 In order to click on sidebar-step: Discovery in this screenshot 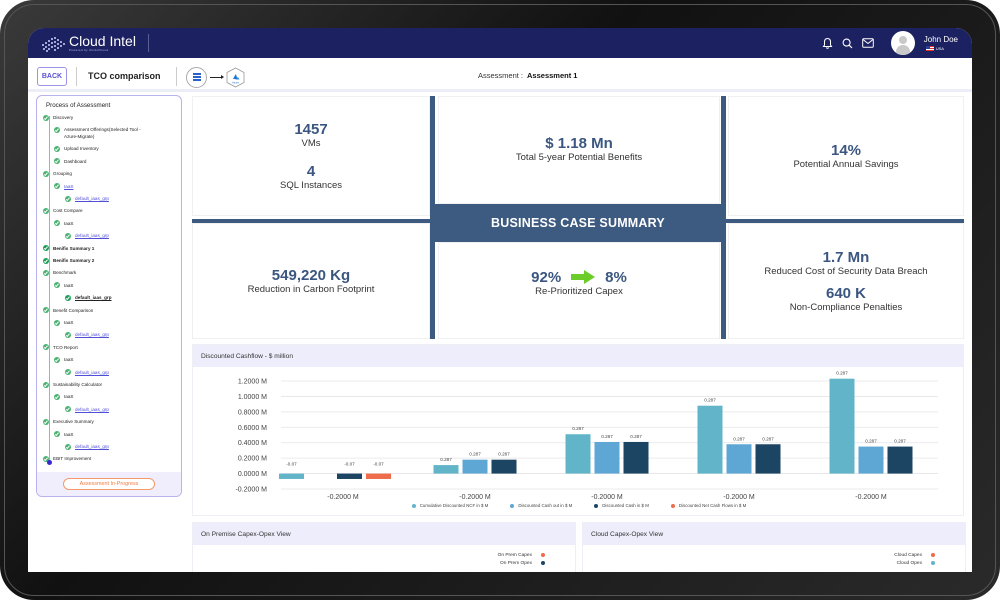, I will do `click(58, 117)`.